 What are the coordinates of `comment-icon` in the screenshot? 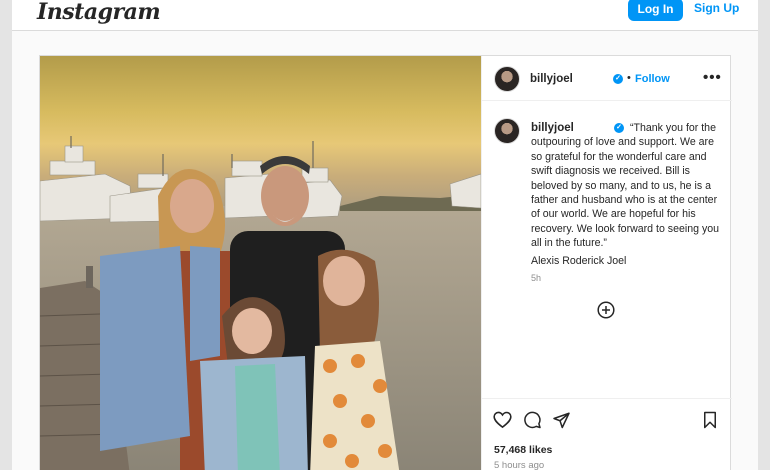 It's located at (532, 422).